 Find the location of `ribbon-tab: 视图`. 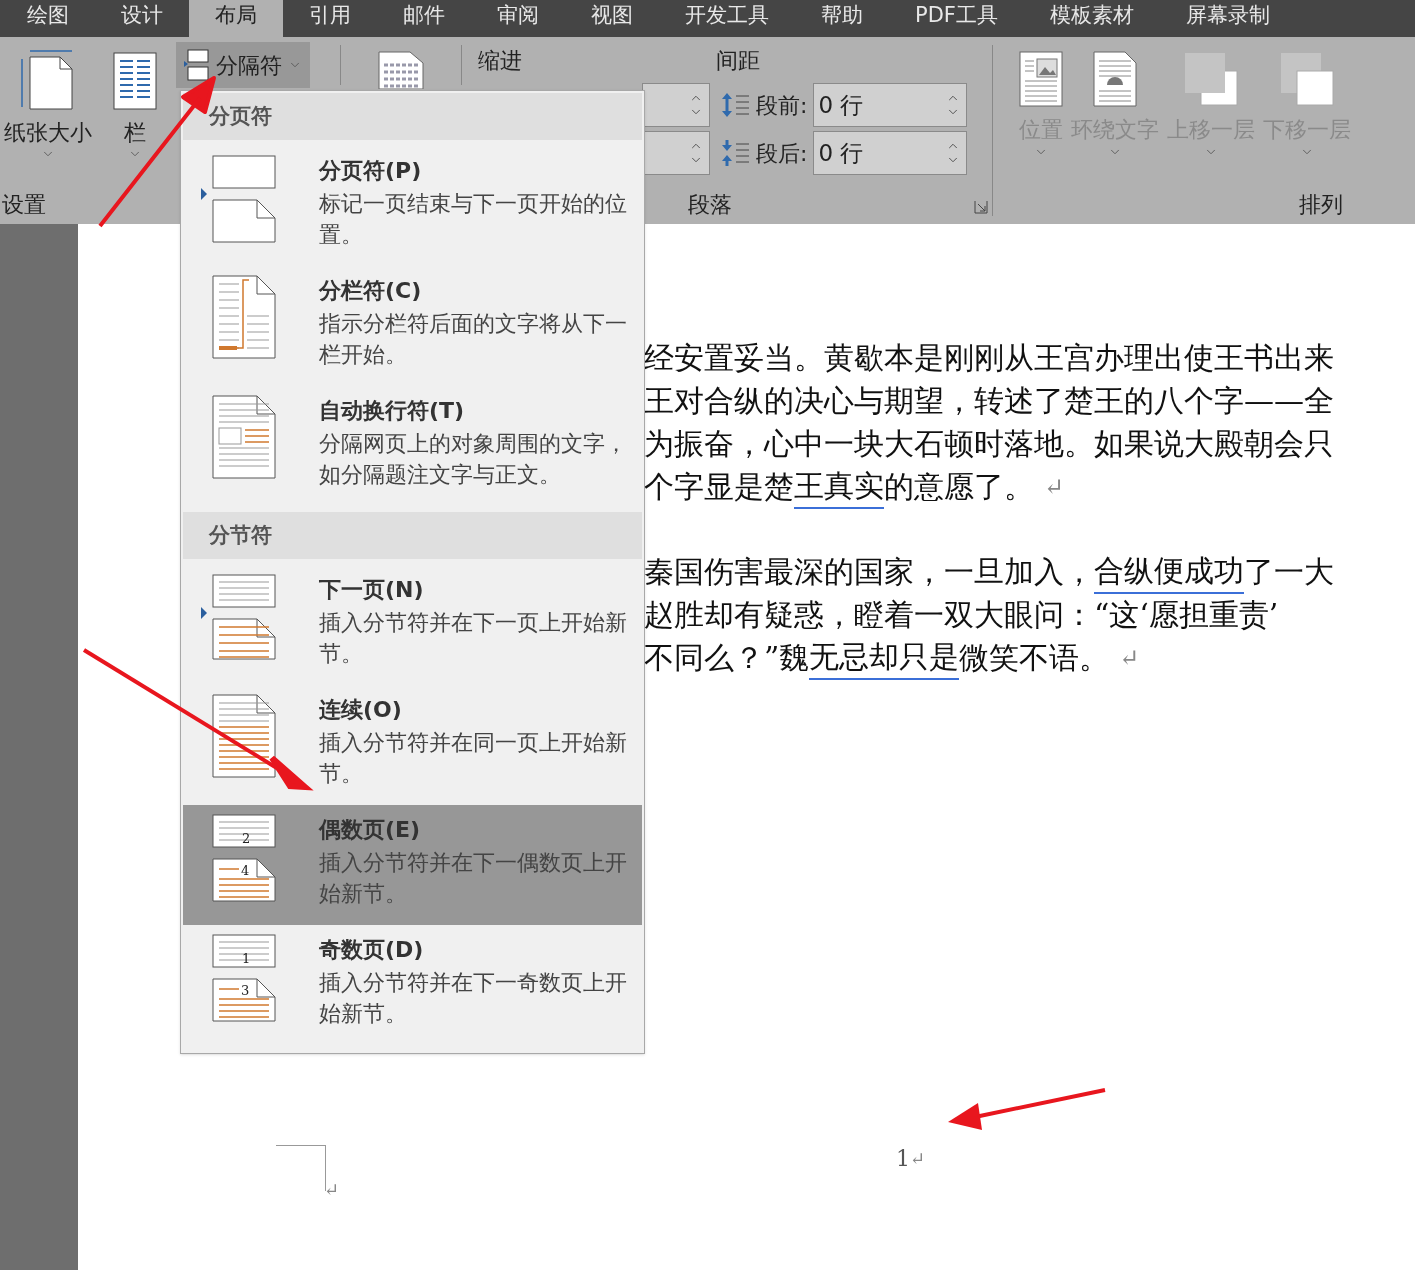

ribbon-tab: 视图 is located at coordinates (612, 18).